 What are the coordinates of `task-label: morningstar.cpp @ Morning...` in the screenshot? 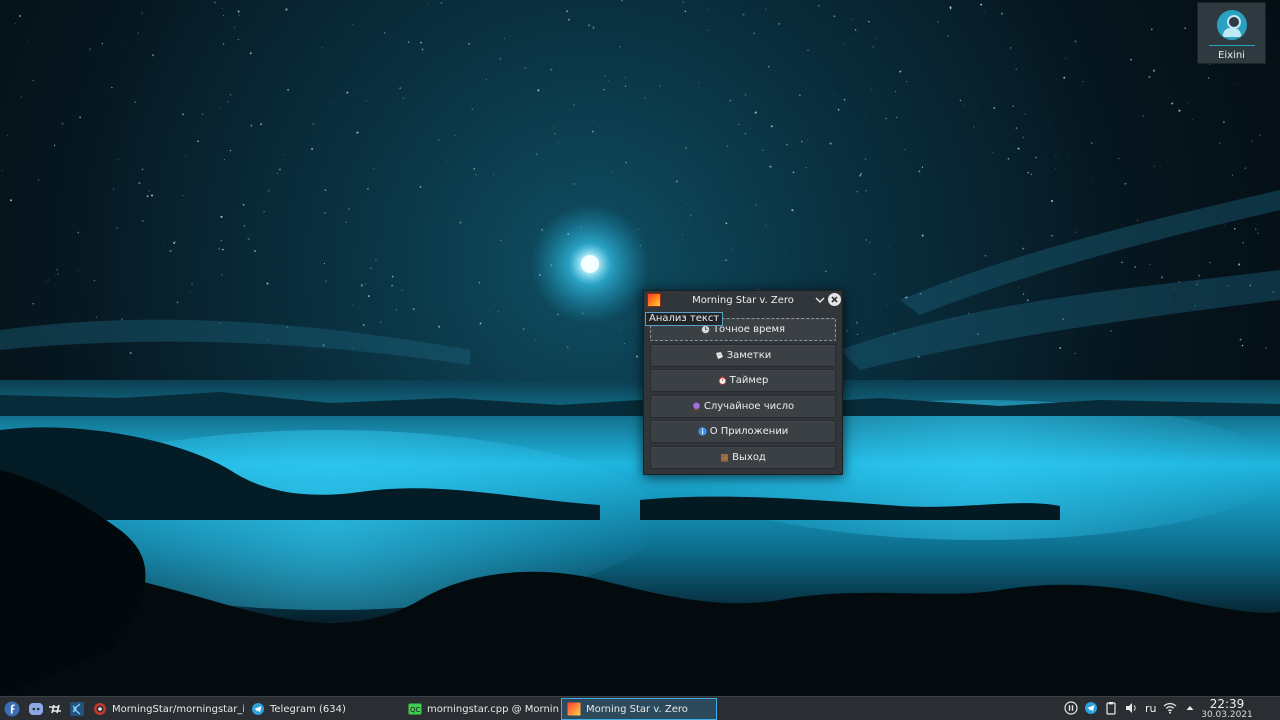 It's located at (493, 709).